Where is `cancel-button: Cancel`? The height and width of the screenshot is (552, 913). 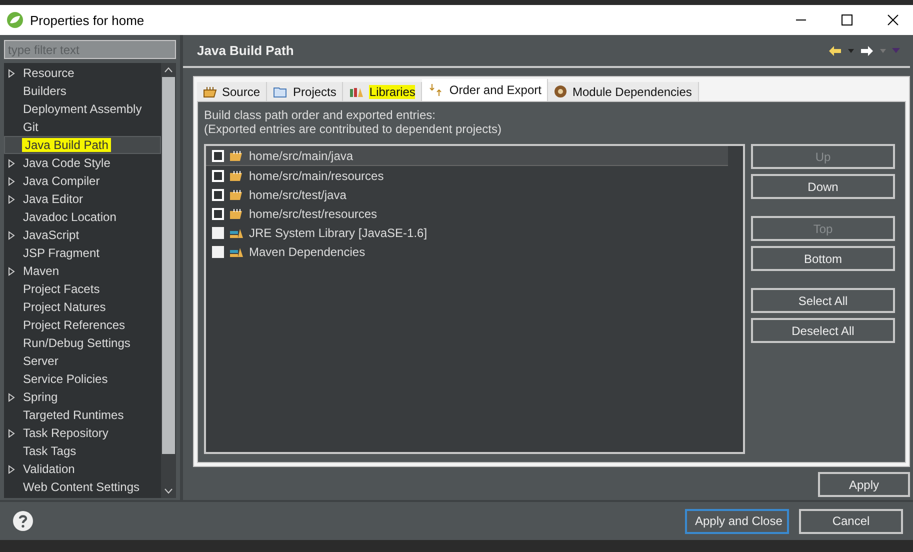 cancel-button: Cancel is located at coordinates (851, 521).